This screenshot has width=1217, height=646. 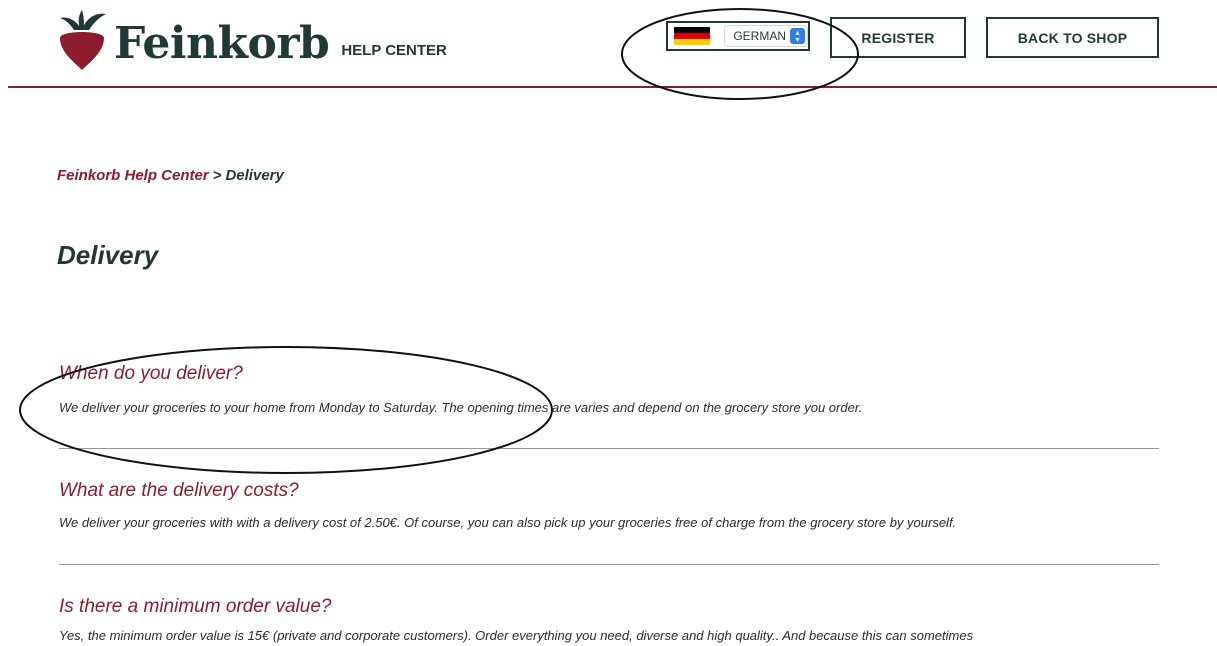 I want to click on language-selected: GERMAN, so click(x=759, y=36).